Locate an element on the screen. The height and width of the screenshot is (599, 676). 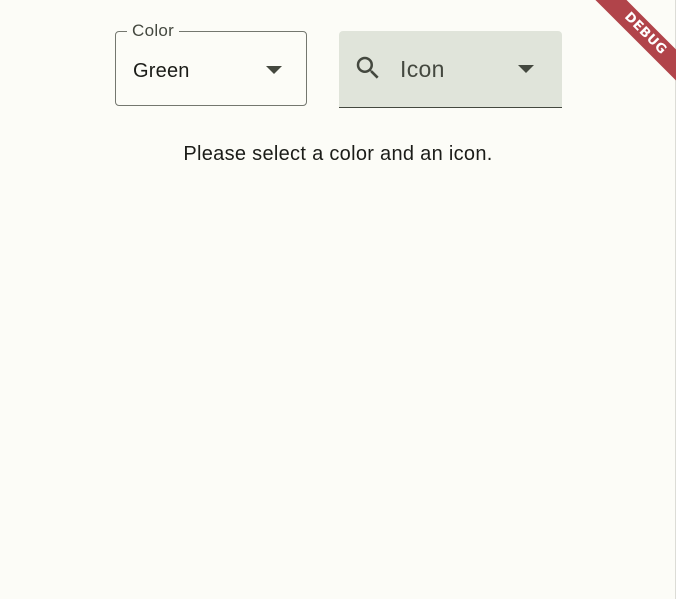
selection-prompt: Please select a color and an icon. is located at coordinates (338, 154).